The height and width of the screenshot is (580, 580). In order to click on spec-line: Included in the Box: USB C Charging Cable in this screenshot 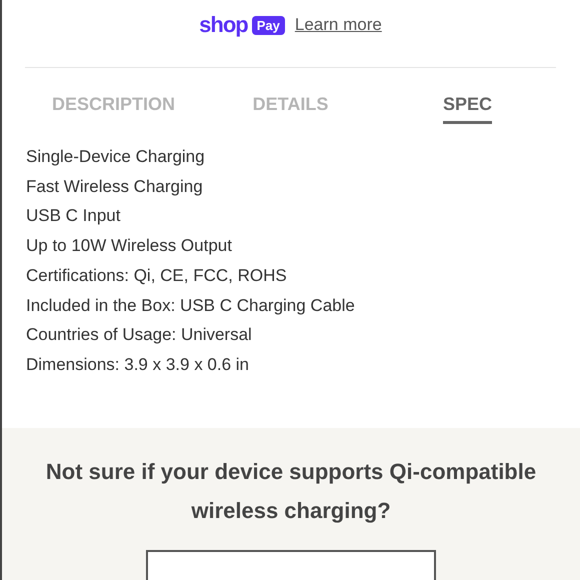, I will do `click(191, 305)`.